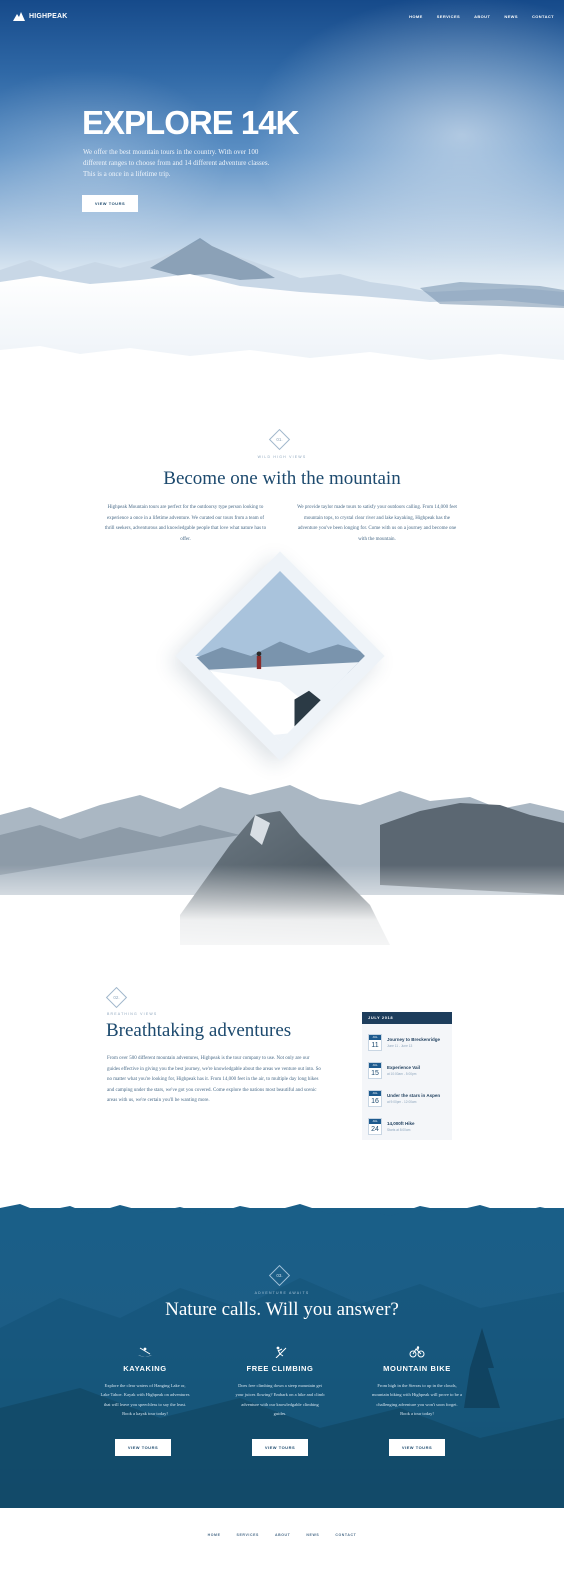  What do you see at coordinates (416, 16) in the screenshot?
I see `nav-home: HOME` at bounding box center [416, 16].